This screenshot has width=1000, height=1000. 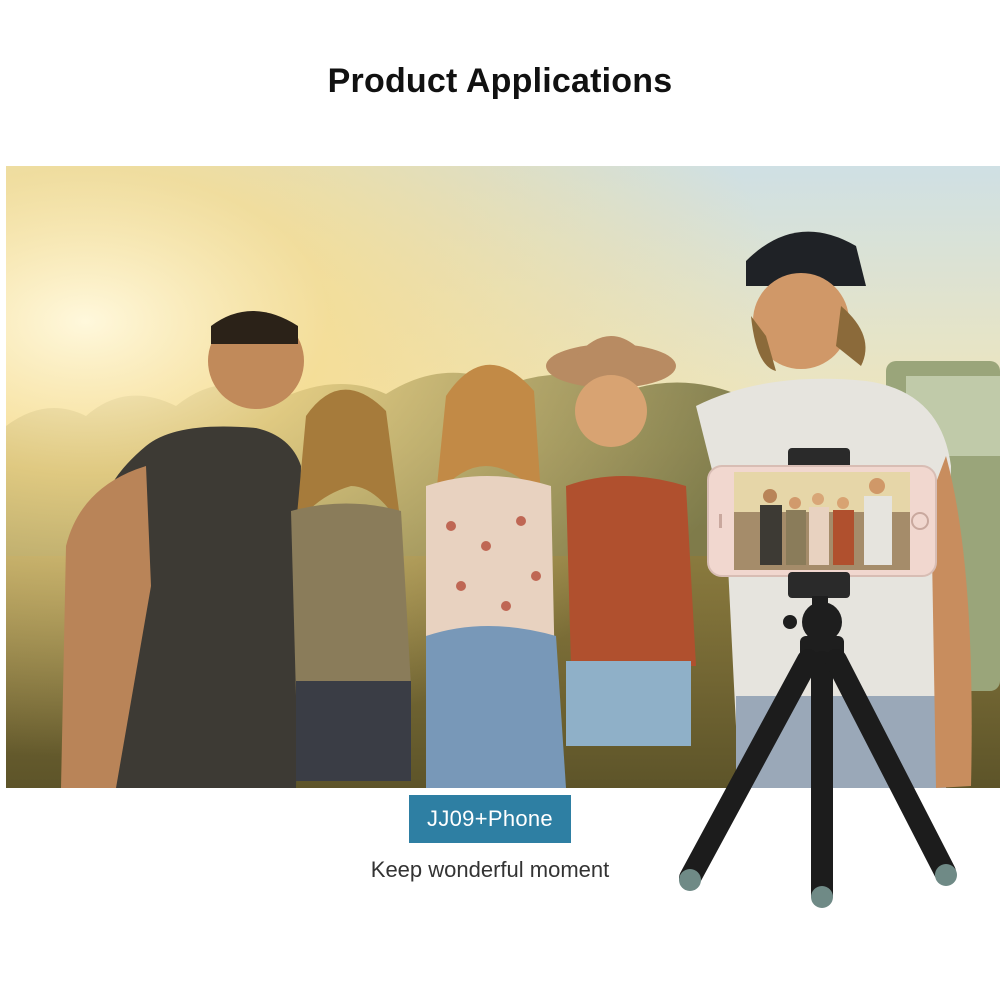 What do you see at coordinates (500, 81) in the screenshot?
I see `page-title: Product Applications` at bounding box center [500, 81].